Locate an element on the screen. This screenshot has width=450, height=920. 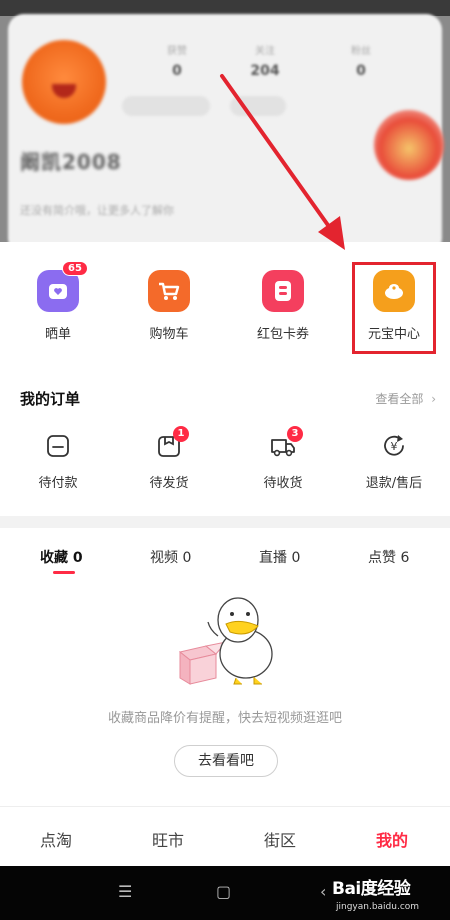
view-all-label: 查看全部 is located at coordinates (399, 399).